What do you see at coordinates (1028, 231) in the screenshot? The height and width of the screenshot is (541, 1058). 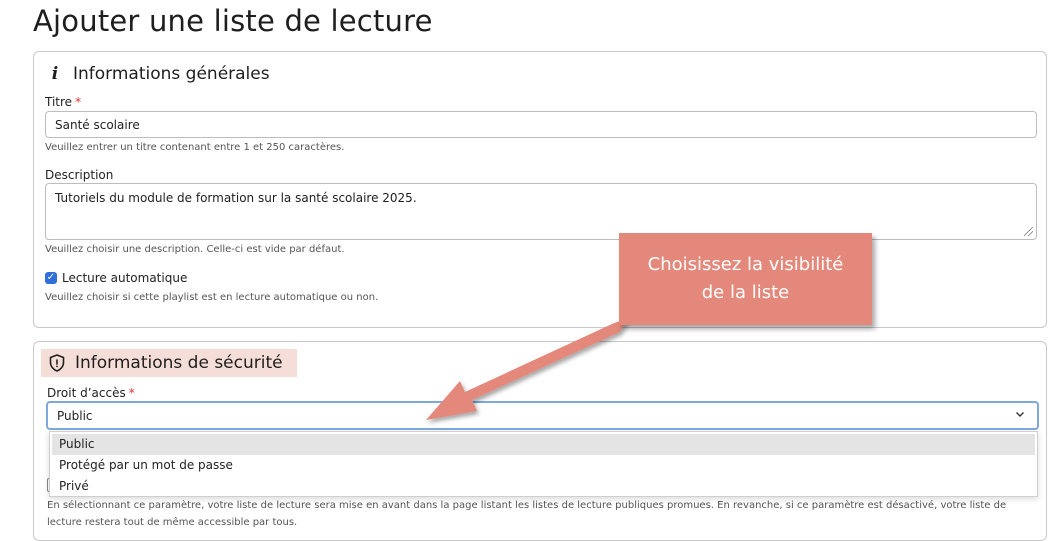 I see `resize-handle` at bounding box center [1028, 231].